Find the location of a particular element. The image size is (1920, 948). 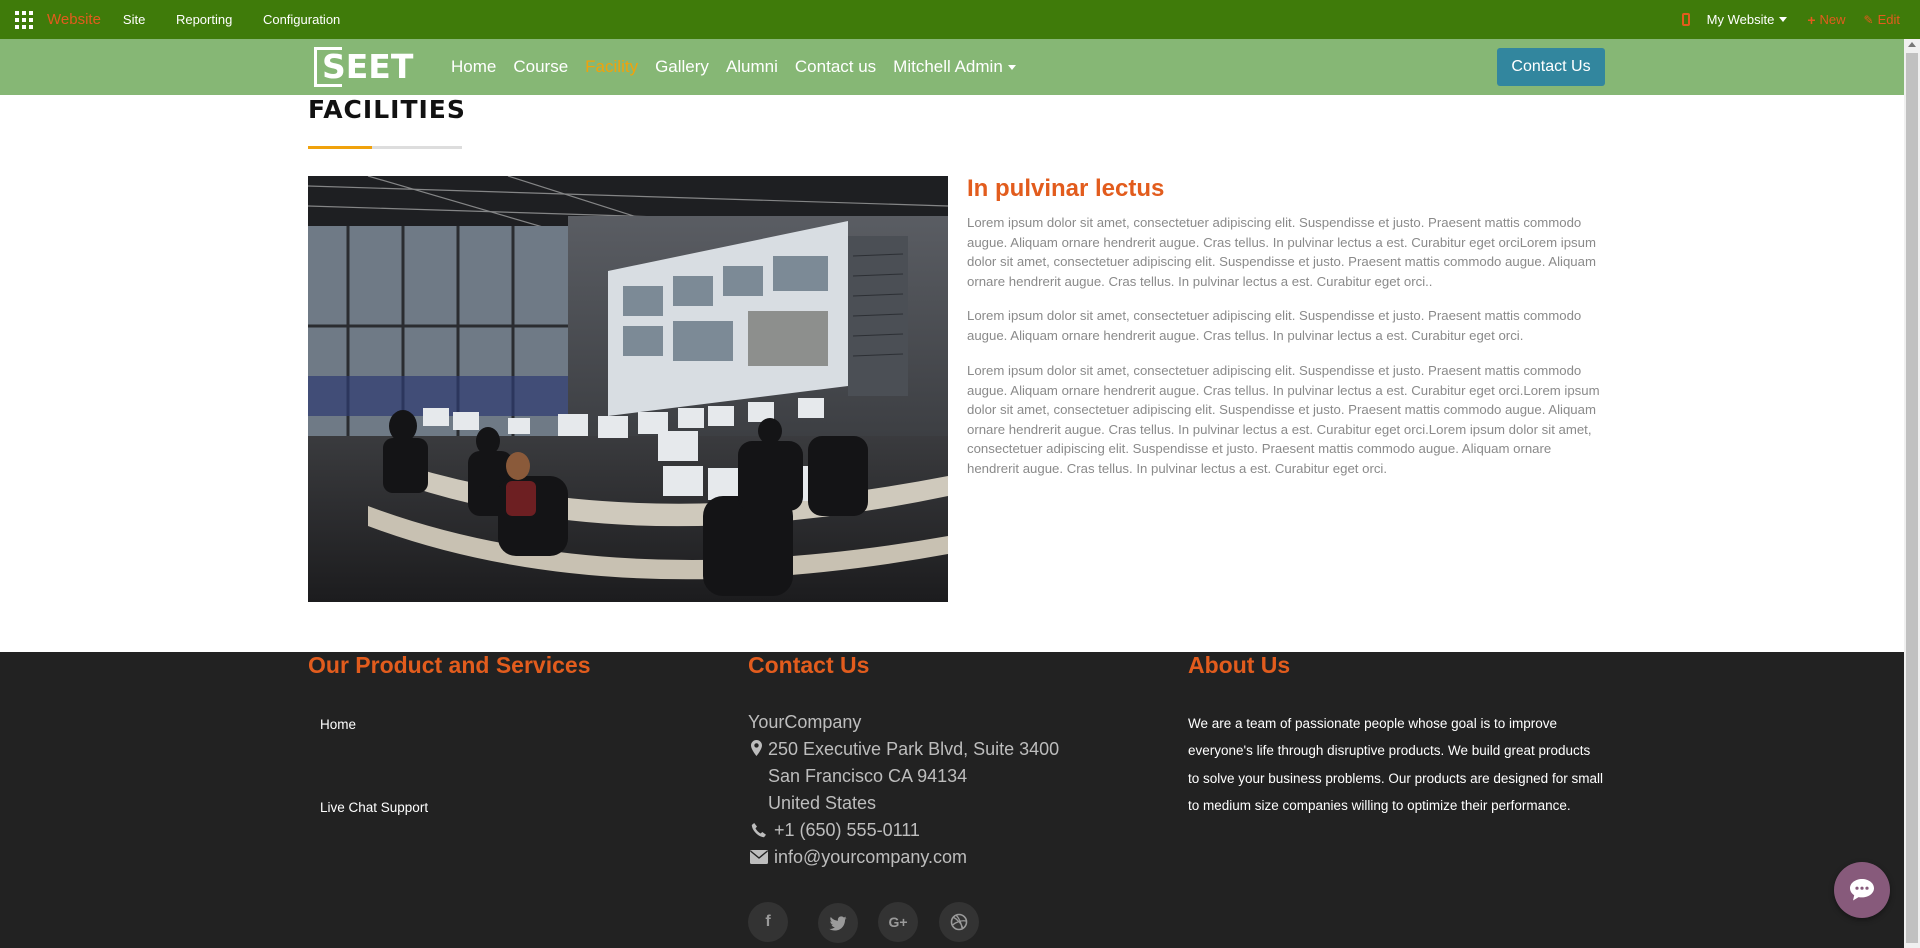

title-underline is located at coordinates (385, 147).